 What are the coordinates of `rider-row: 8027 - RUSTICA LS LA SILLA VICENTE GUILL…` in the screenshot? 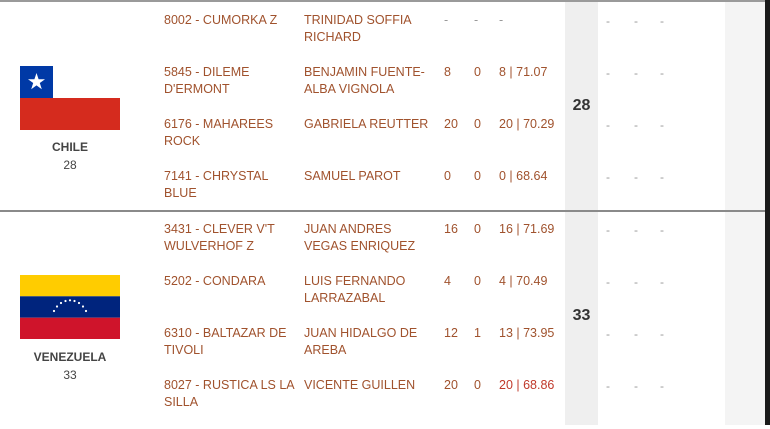 It's located at (282, 403).